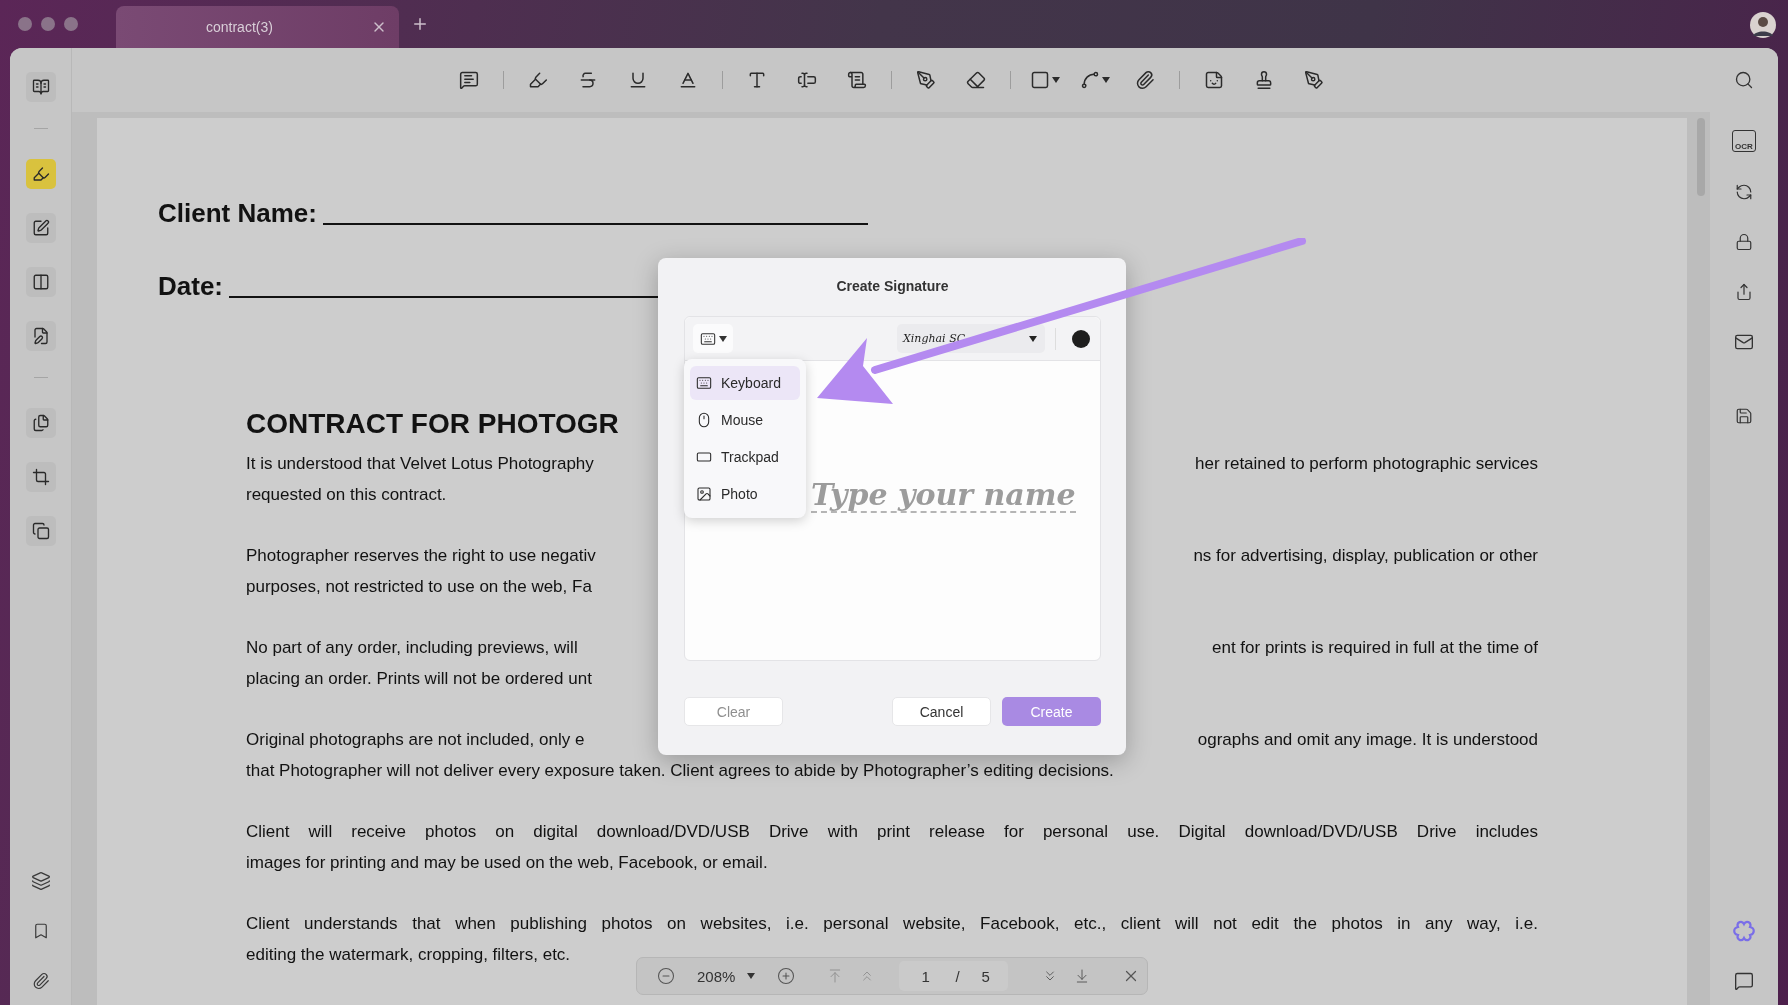 This screenshot has height=1005, width=1788. I want to click on save-icon, so click(1744, 416).